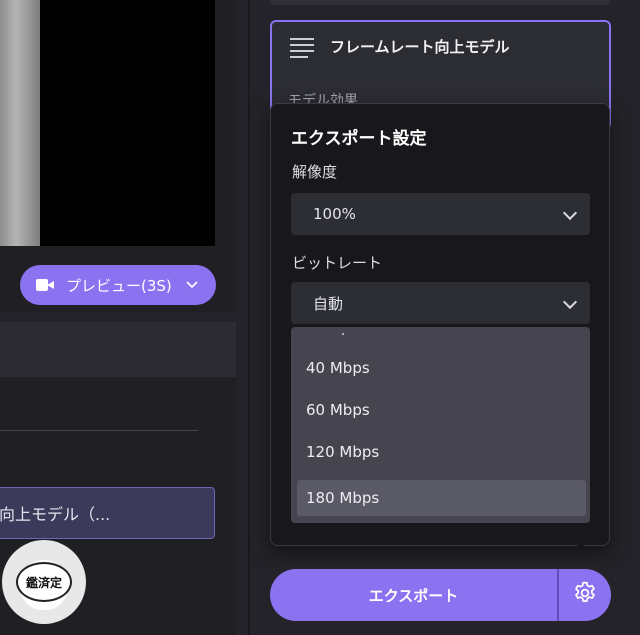 The height and width of the screenshot is (635, 640). I want to click on watermark-stamp-text: 鑑済定, so click(43, 582).